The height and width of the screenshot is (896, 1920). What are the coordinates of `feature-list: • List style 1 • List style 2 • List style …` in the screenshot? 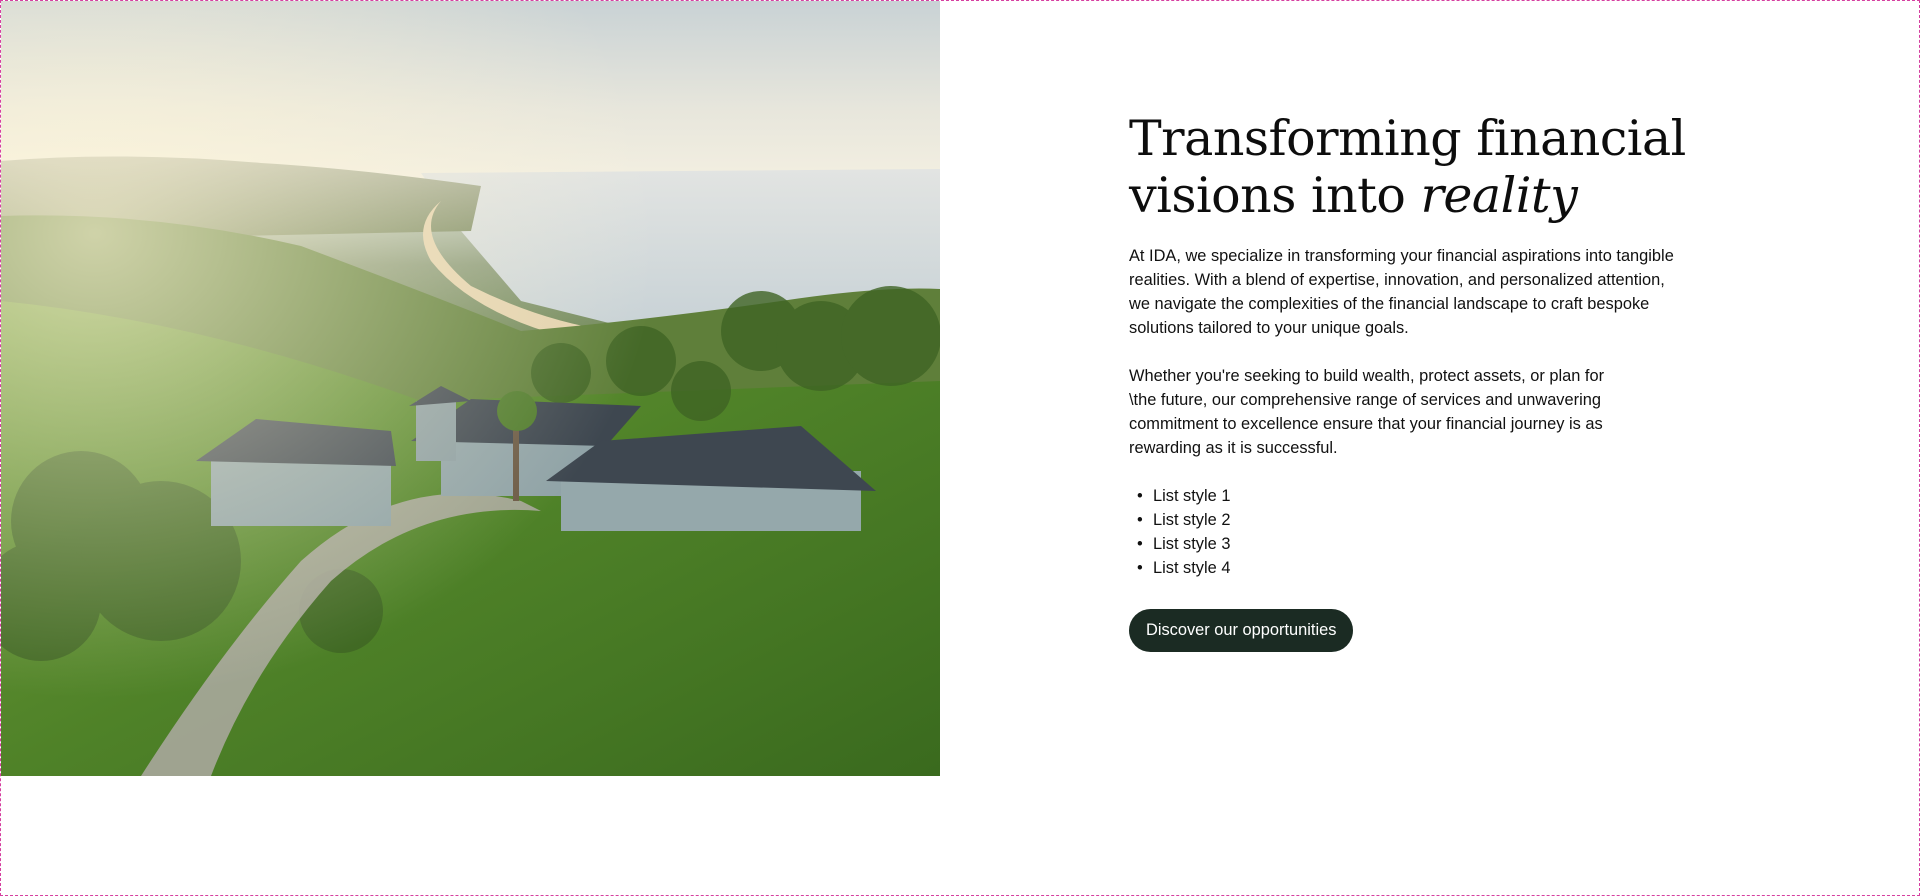 It's located at (1409, 532).